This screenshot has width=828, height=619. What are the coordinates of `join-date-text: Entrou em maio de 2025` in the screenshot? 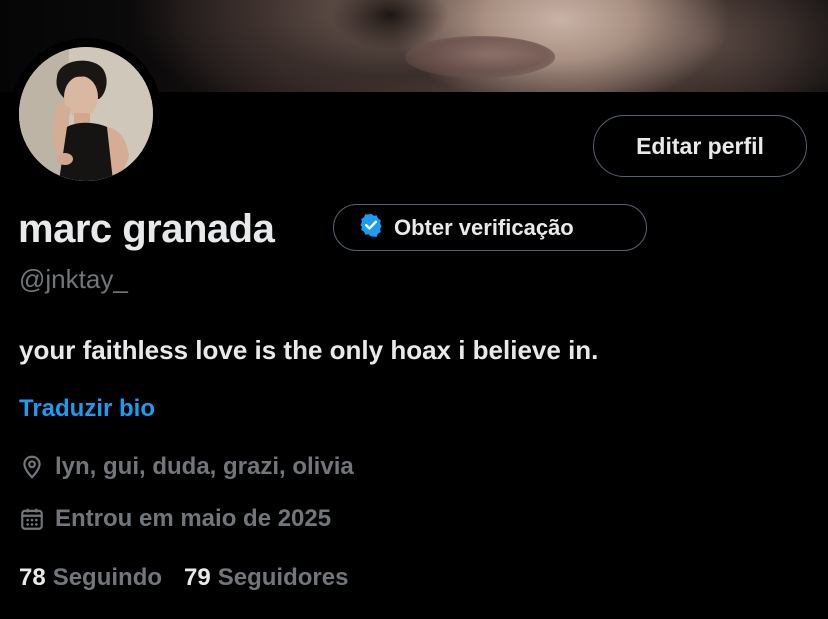 It's located at (193, 518).